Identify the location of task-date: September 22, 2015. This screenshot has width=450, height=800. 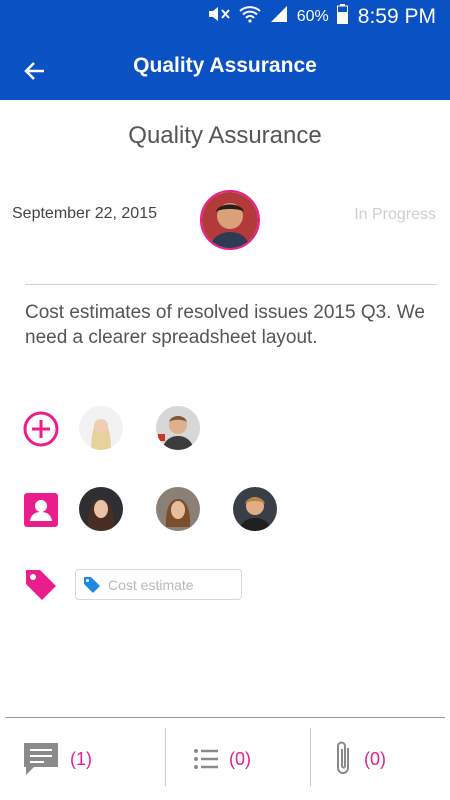
(84, 213).